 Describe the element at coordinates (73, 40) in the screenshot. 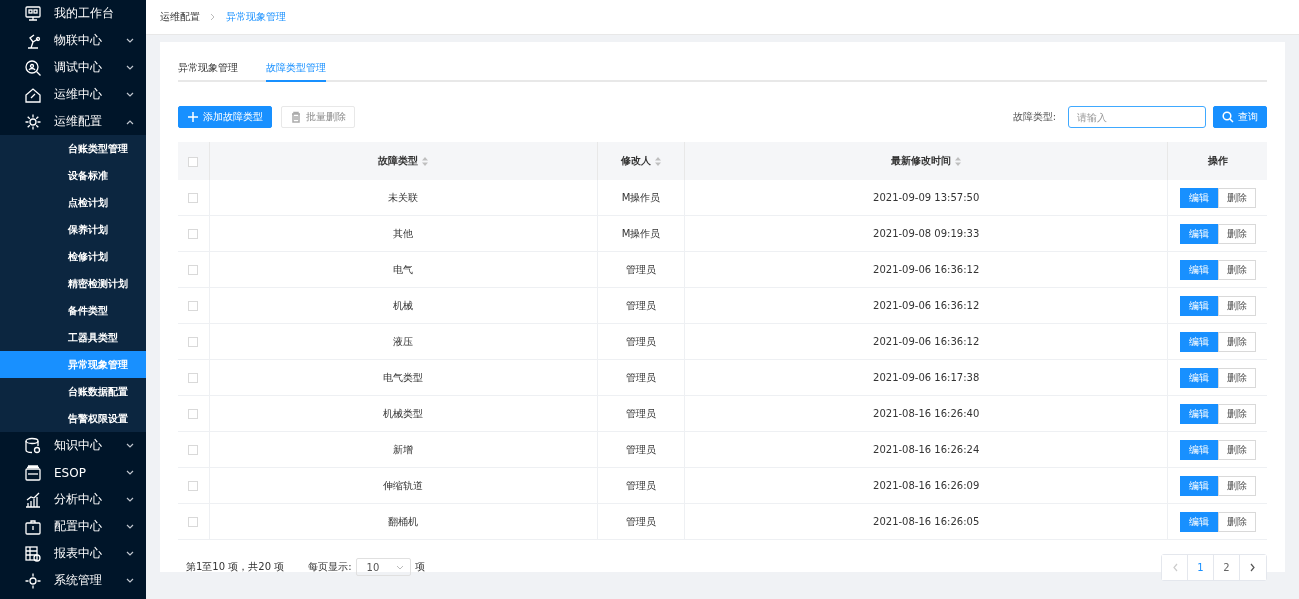

I see `sidebar-menu-item: 物联中心` at that location.